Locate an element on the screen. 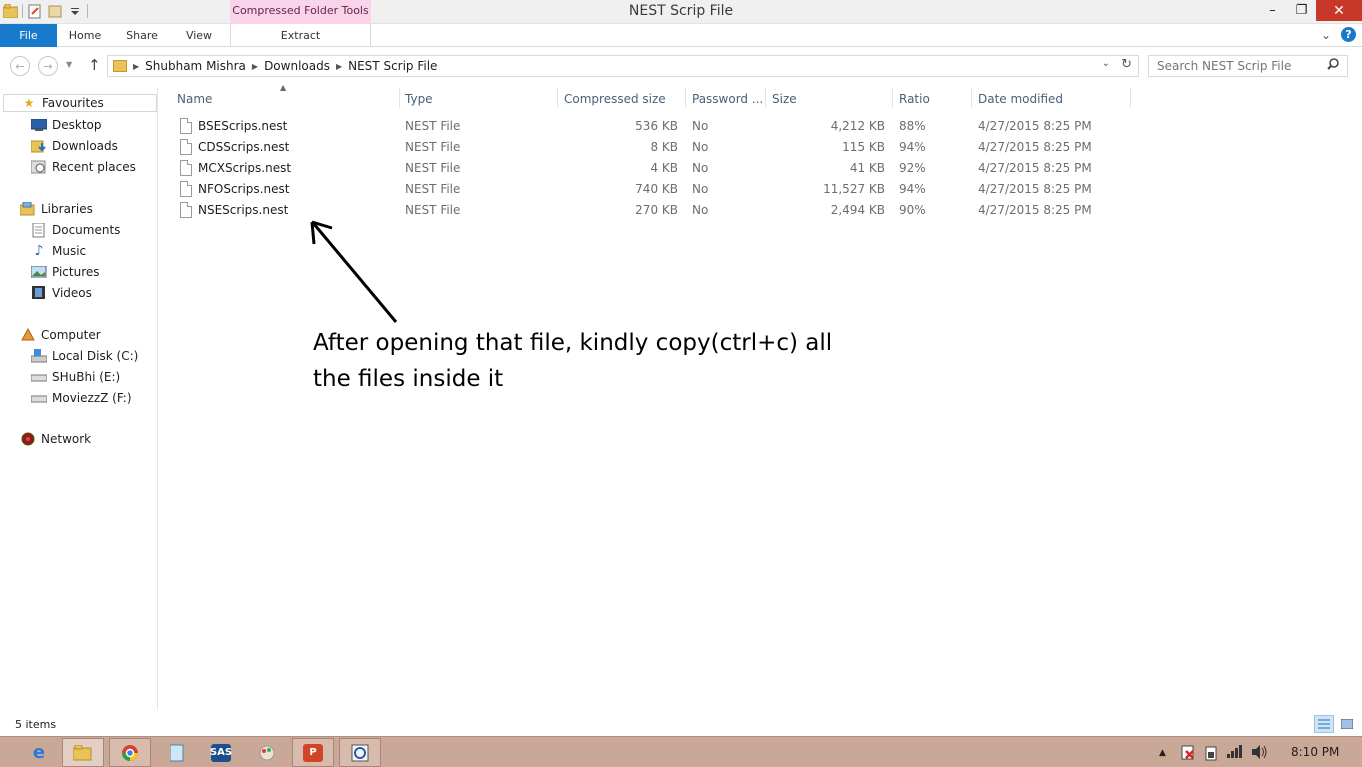 The image size is (1362, 767). tab-home: Home is located at coordinates (85, 35).